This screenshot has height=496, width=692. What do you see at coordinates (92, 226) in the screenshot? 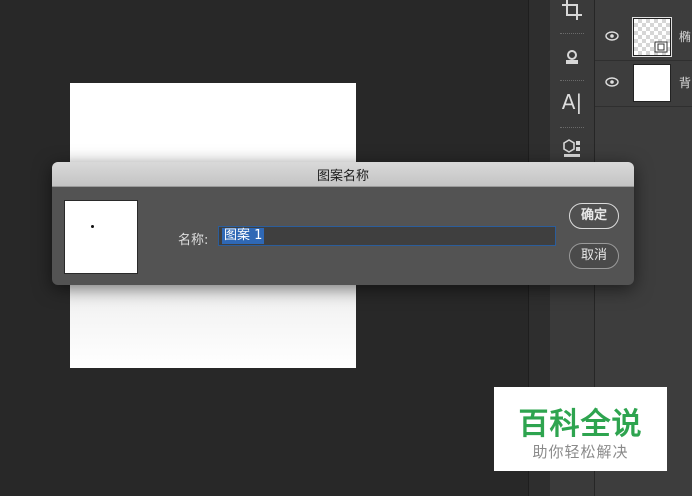
I see `pattern-dot` at bounding box center [92, 226].